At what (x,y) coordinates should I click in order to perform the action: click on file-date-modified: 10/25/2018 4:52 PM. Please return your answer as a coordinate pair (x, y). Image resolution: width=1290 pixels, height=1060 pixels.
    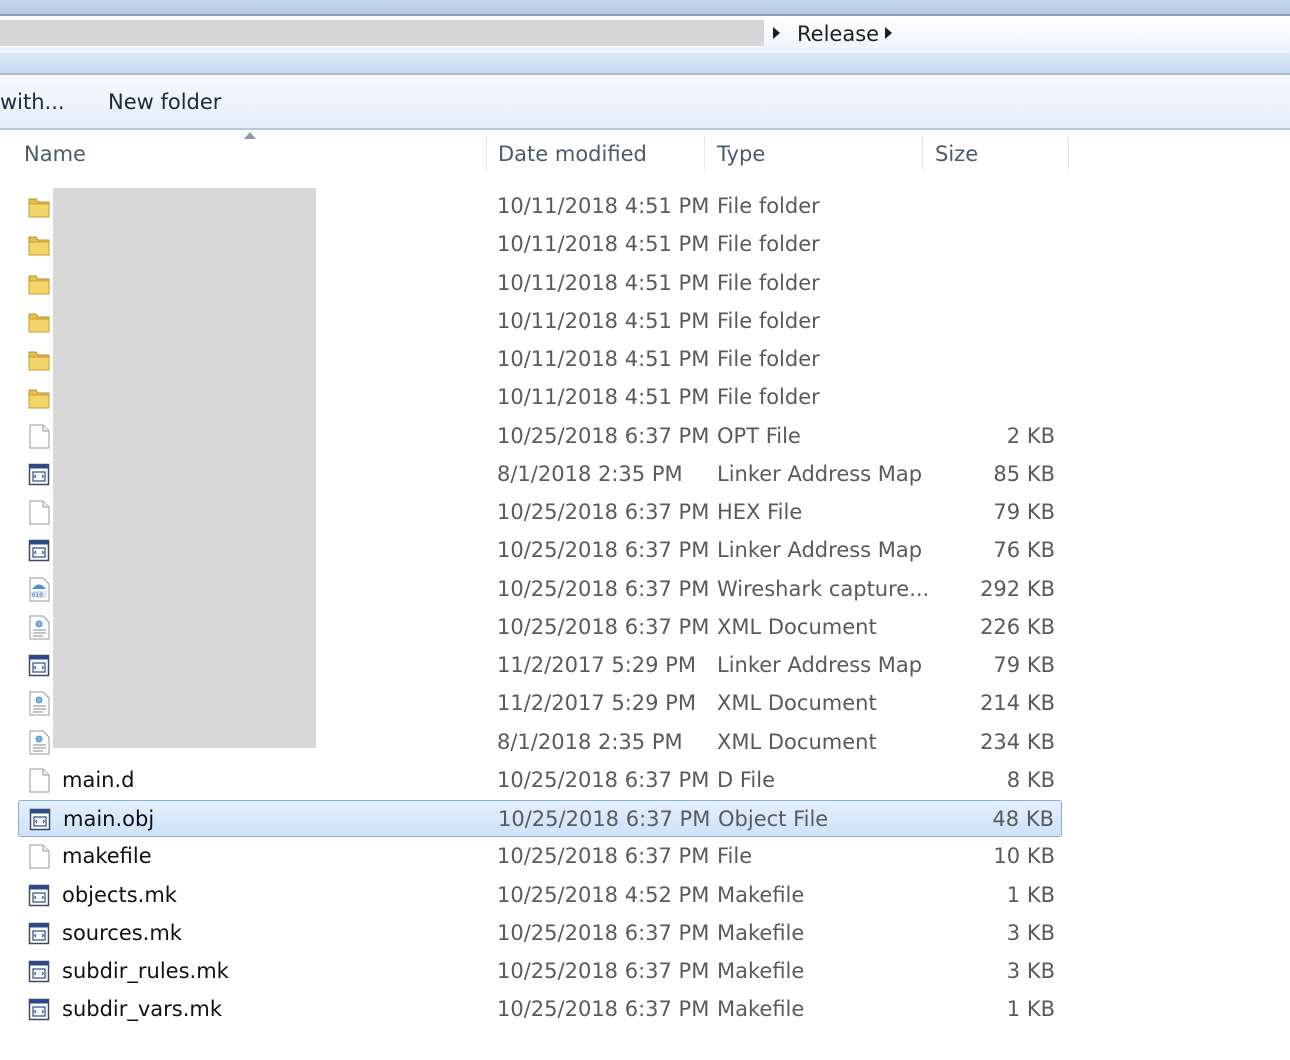
    Looking at the image, I should click on (603, 894).